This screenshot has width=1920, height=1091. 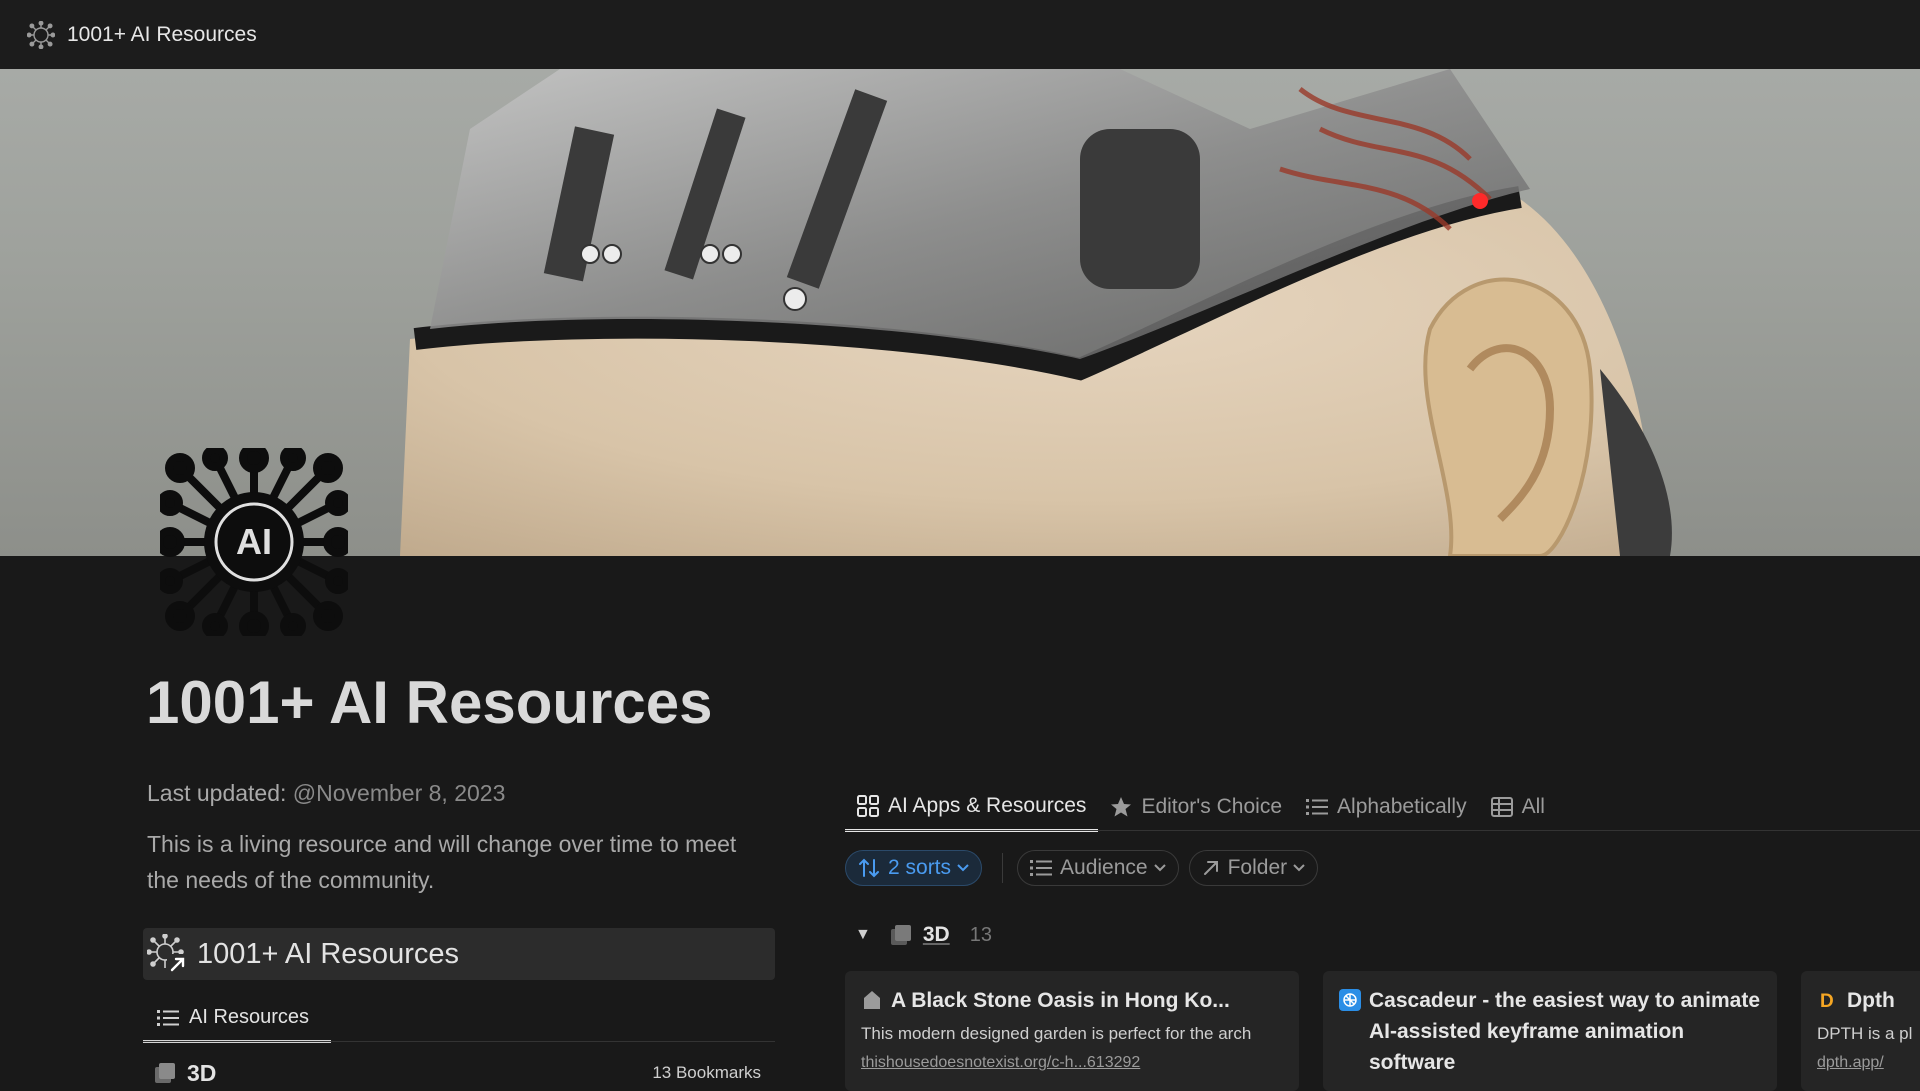 I want to click on tab-editors-choice: Editor's Choice, so click(x=1196, y=807).